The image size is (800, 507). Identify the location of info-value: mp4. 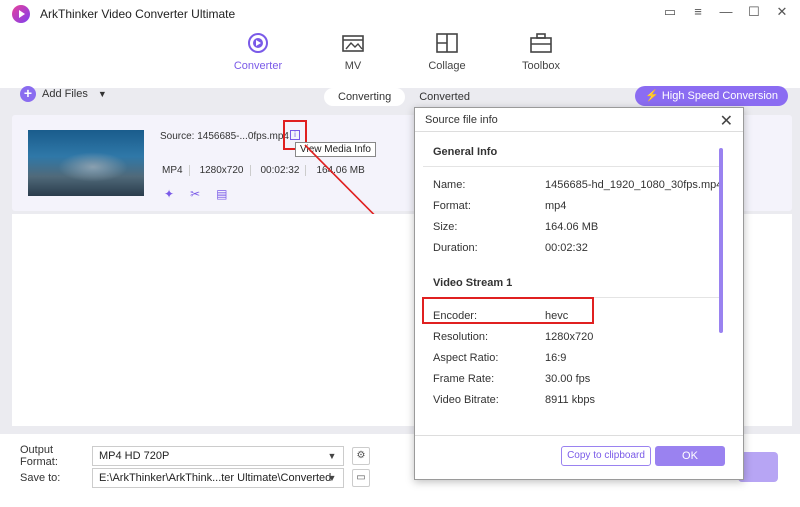
(556, 206).